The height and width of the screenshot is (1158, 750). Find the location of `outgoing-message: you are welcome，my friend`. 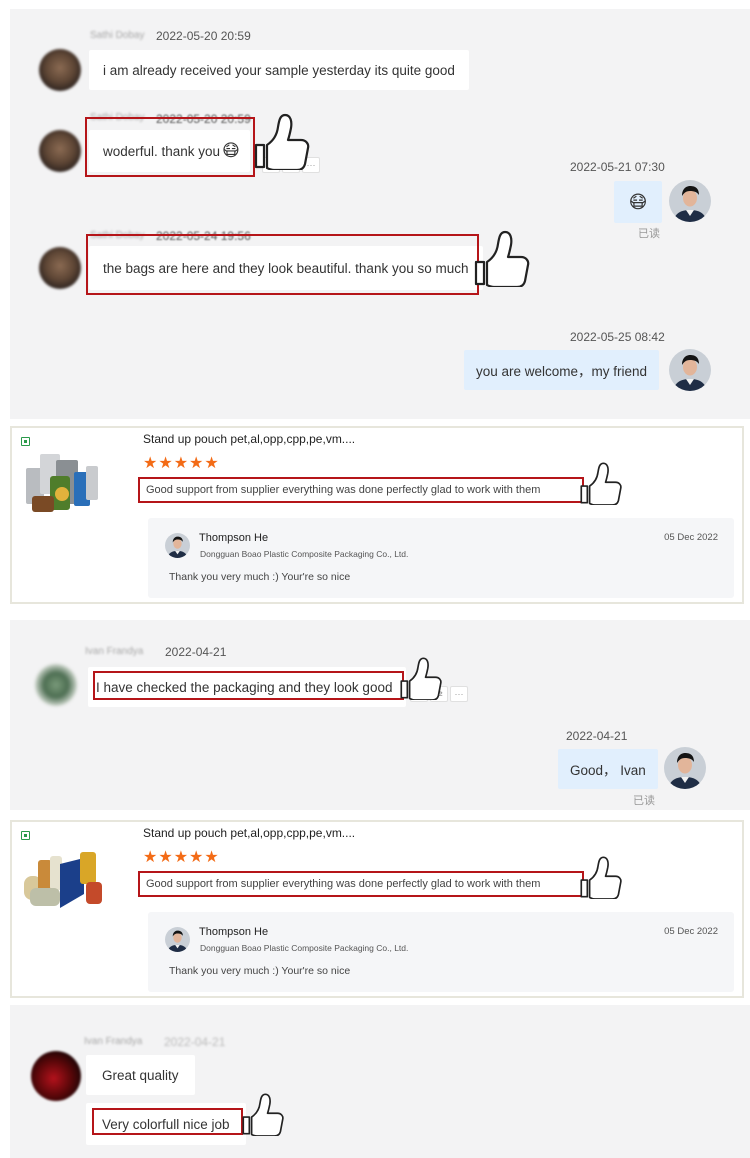

outgoing-message: you are welcome，my friend is located at coordinates (562, 370).